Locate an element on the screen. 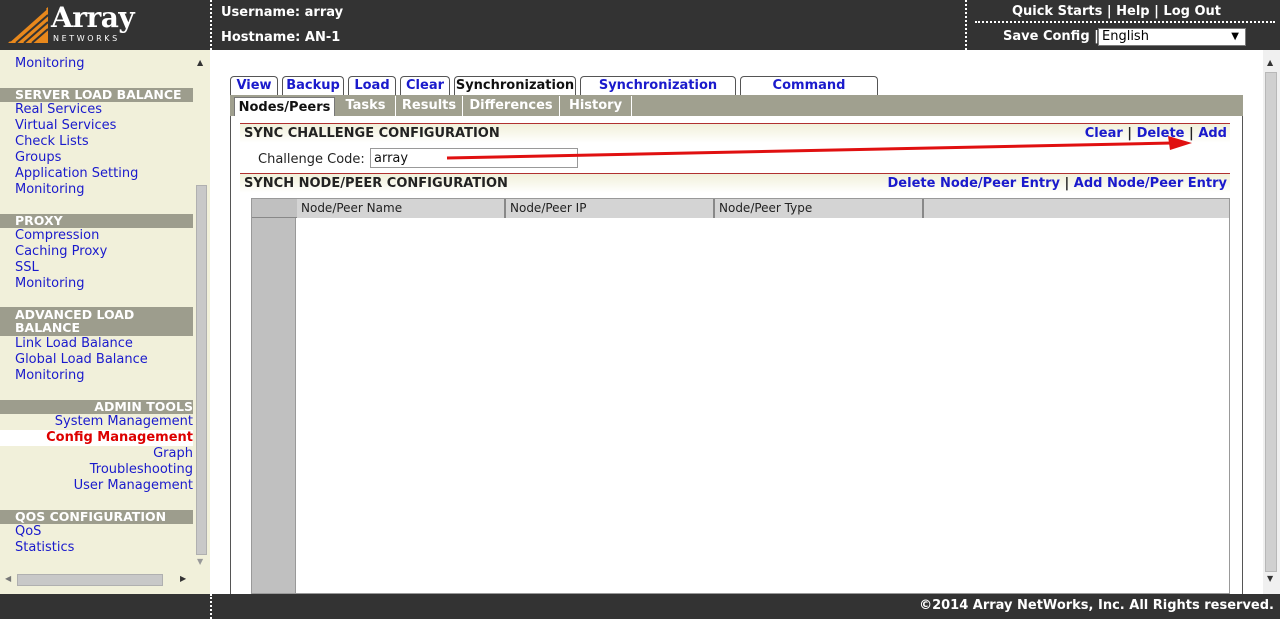 This screenshot has width=1280, height=619. quick-links: Quick Starts | Help | Log Out is located at coordinates (1116, 11).